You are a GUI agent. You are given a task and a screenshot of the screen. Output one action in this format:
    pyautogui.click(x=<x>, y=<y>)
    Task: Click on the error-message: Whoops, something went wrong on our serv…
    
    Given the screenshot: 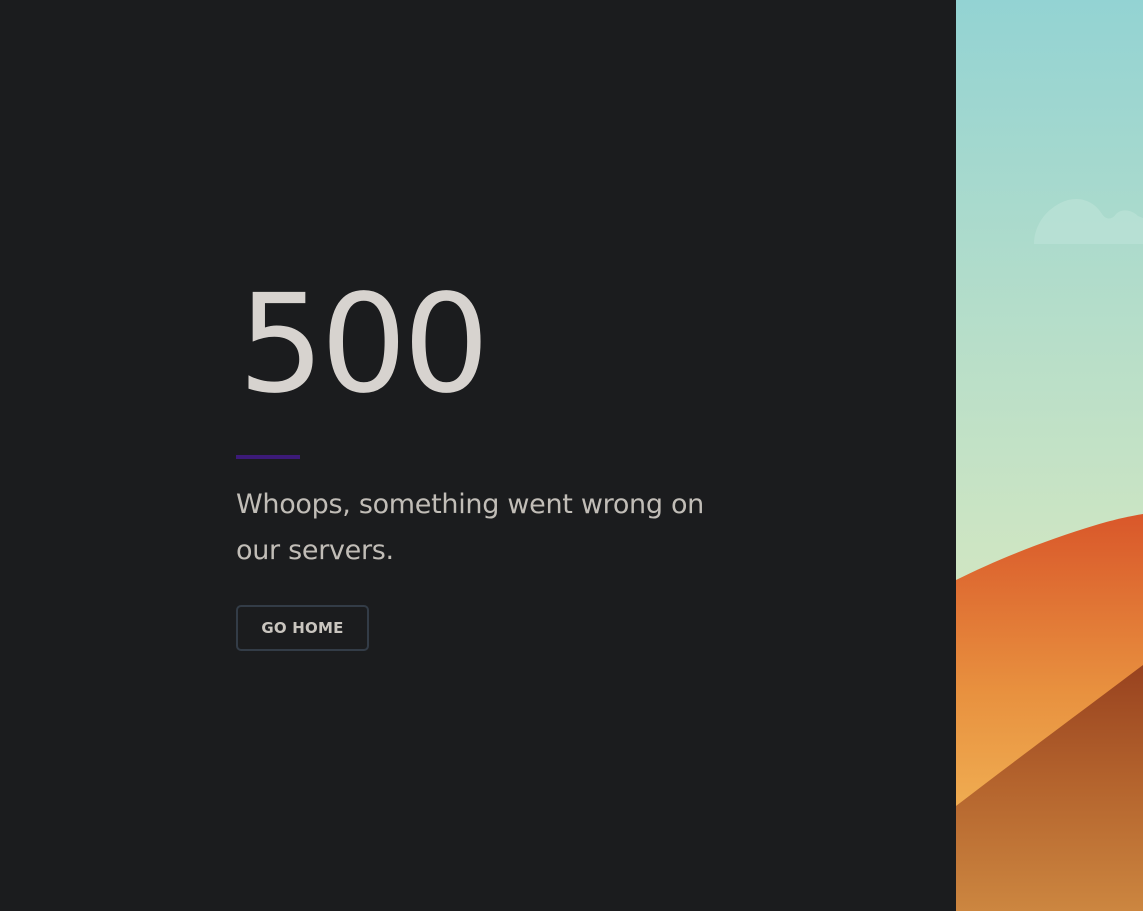 What is the action you would take?
    pyautogui.click(x=470, y=527)
    